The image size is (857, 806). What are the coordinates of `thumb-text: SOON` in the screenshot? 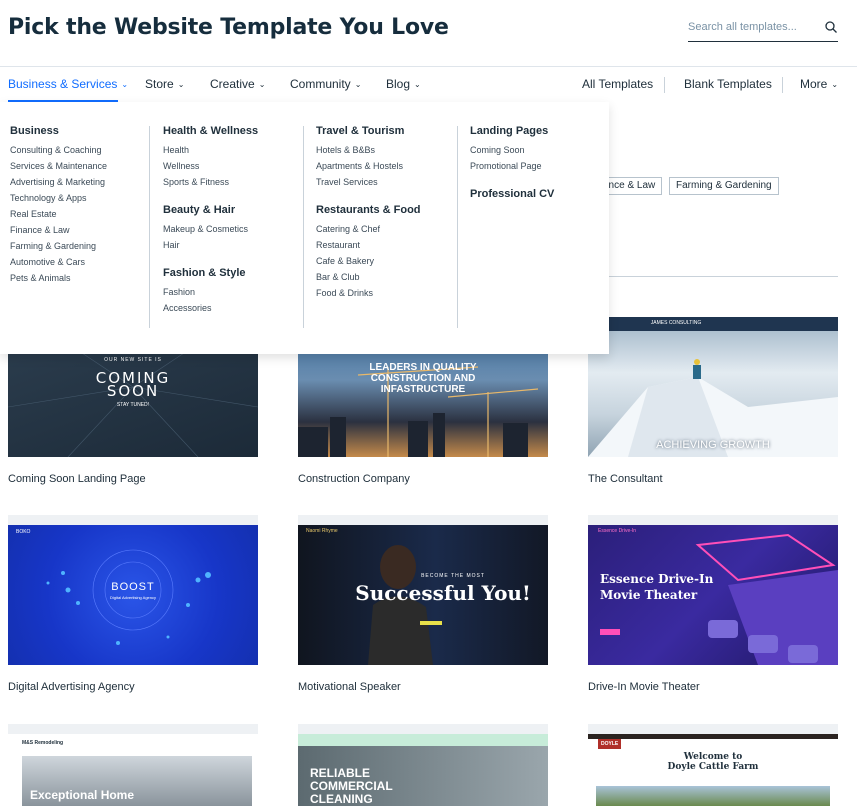 It's located at (133, 391).